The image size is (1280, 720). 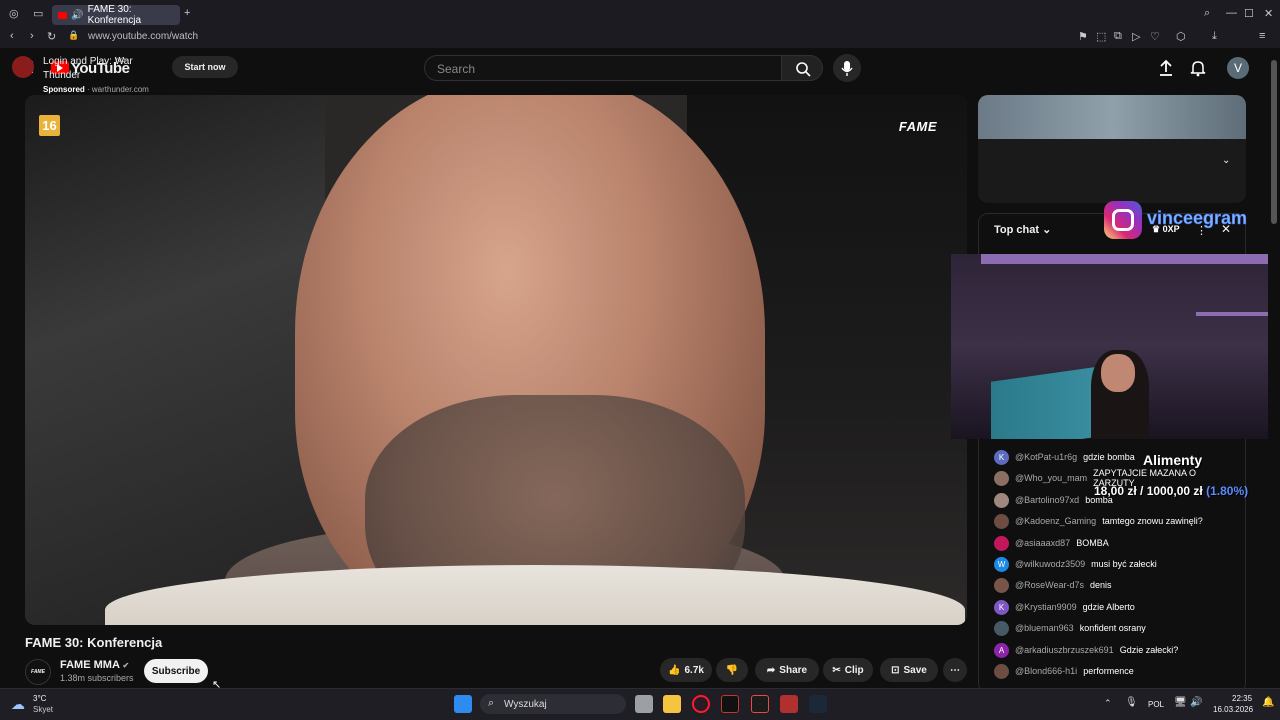 What do you see at coordinates (143, 36) in the screenshot?
I see `url-field: www.youtube.com/watch` at bounding box center [143, 36].